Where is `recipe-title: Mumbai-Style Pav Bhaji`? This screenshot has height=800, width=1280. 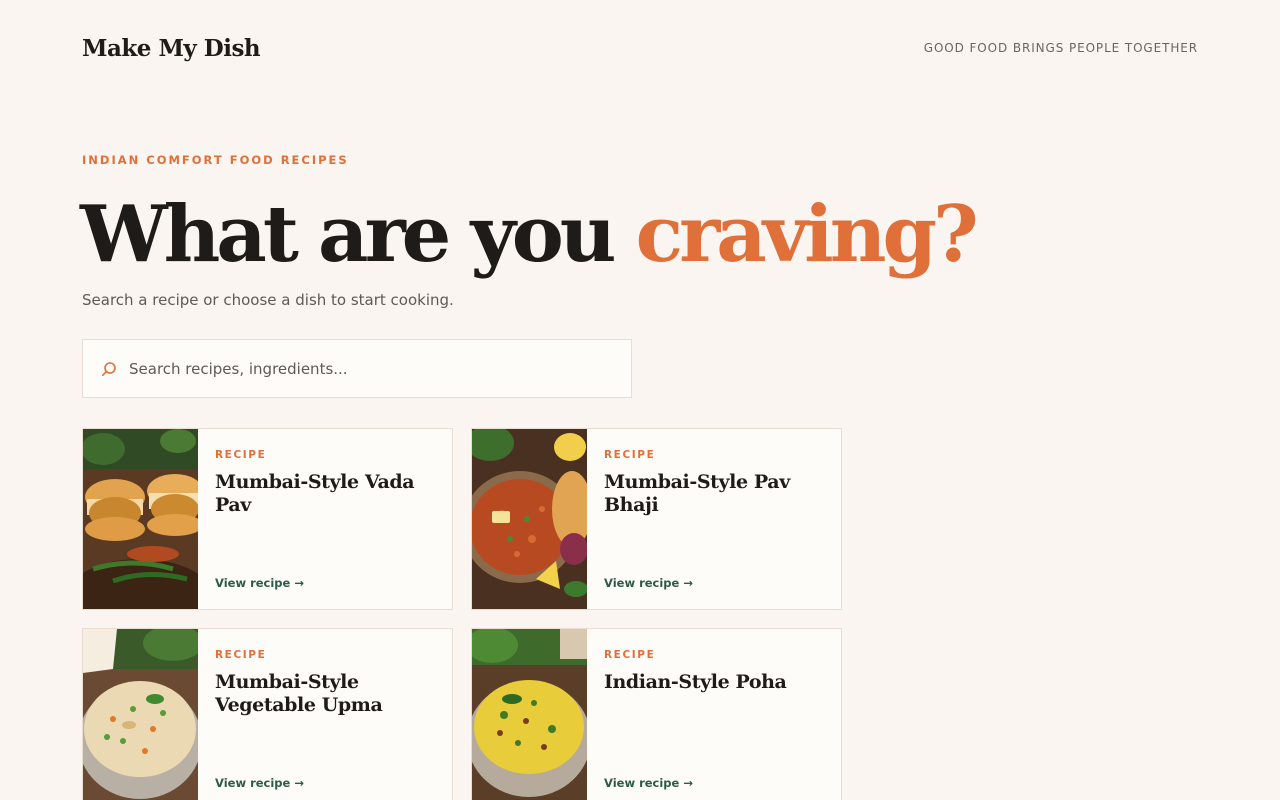
recipe-title: Mumbai-Style Pav Bhaji is located at coordinates (697, 493).